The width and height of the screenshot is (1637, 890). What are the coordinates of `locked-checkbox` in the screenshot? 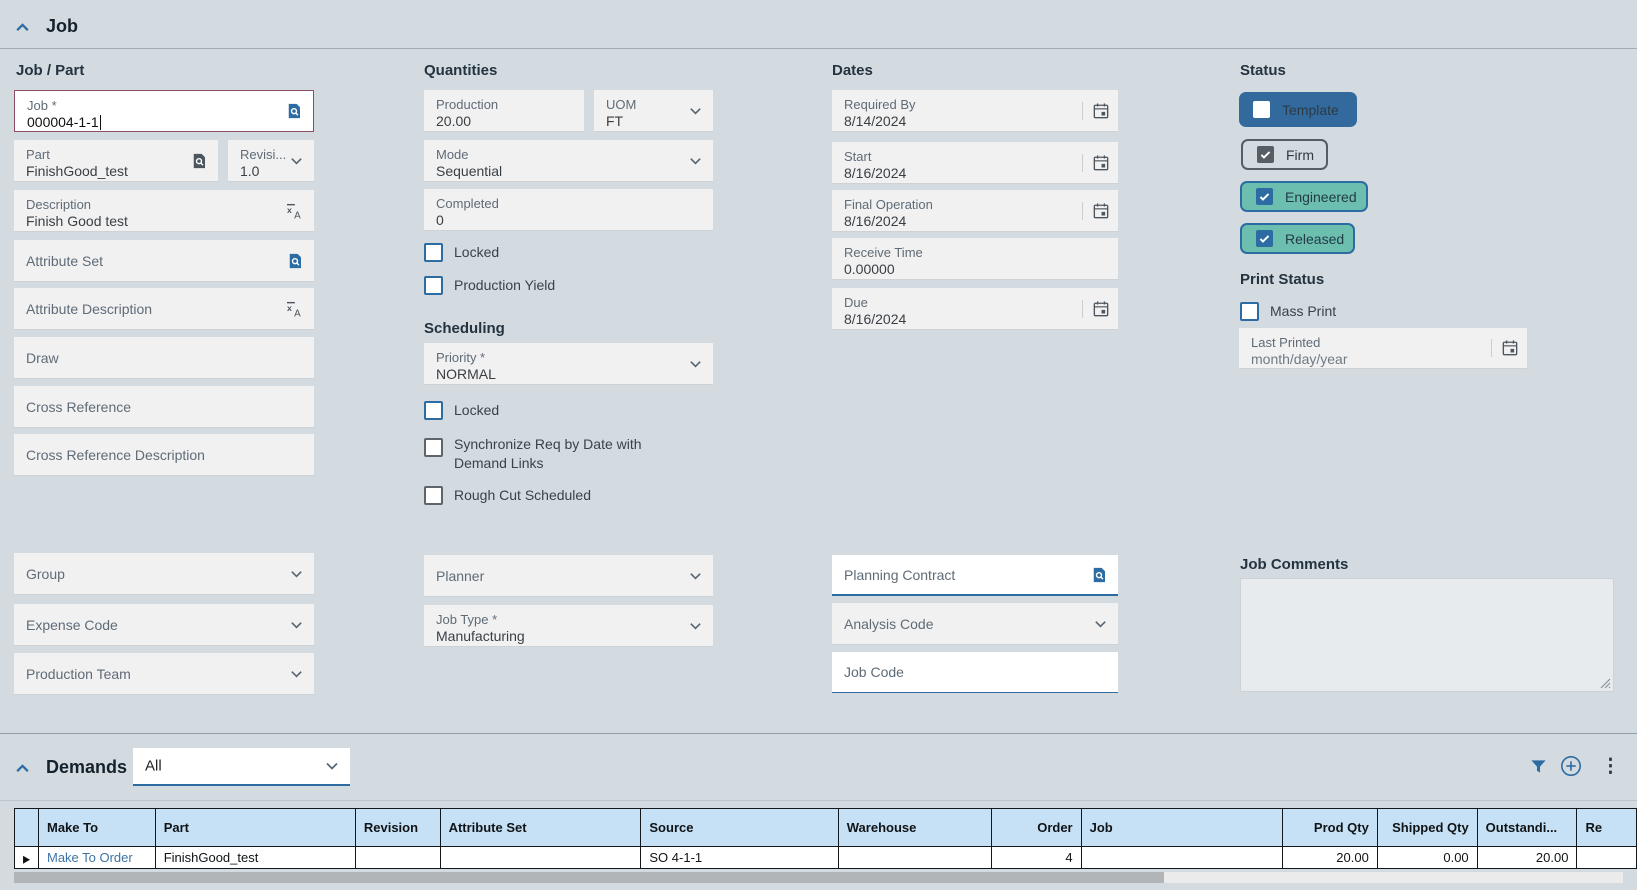 It's located at (433, 252).